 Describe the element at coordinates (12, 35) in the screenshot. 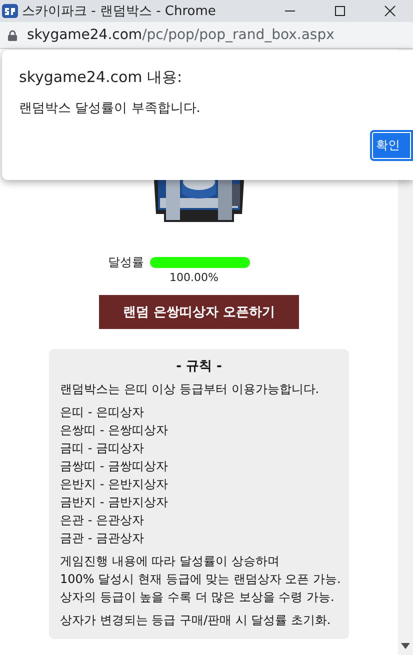

I see `lock-icon` at that location.